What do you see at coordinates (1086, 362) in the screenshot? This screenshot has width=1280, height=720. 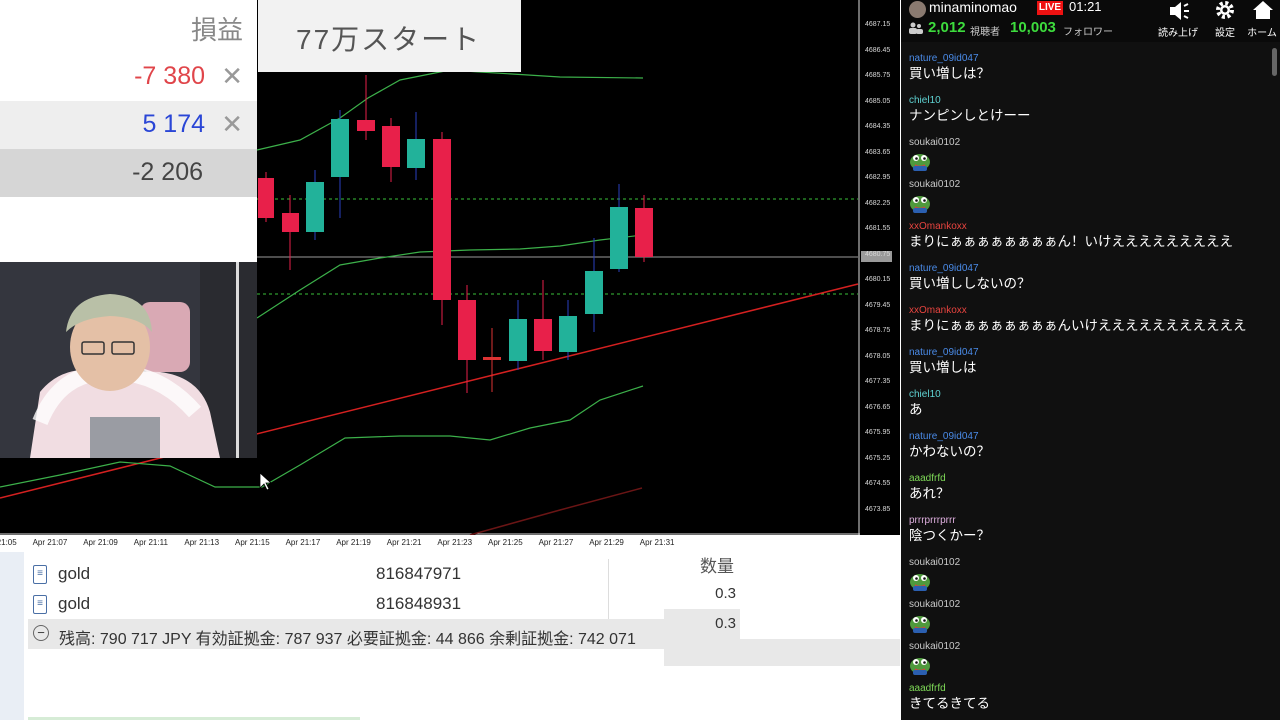 I see `chat-message: nature_09id047 買い増しは` at bounding box center [1086, 362].